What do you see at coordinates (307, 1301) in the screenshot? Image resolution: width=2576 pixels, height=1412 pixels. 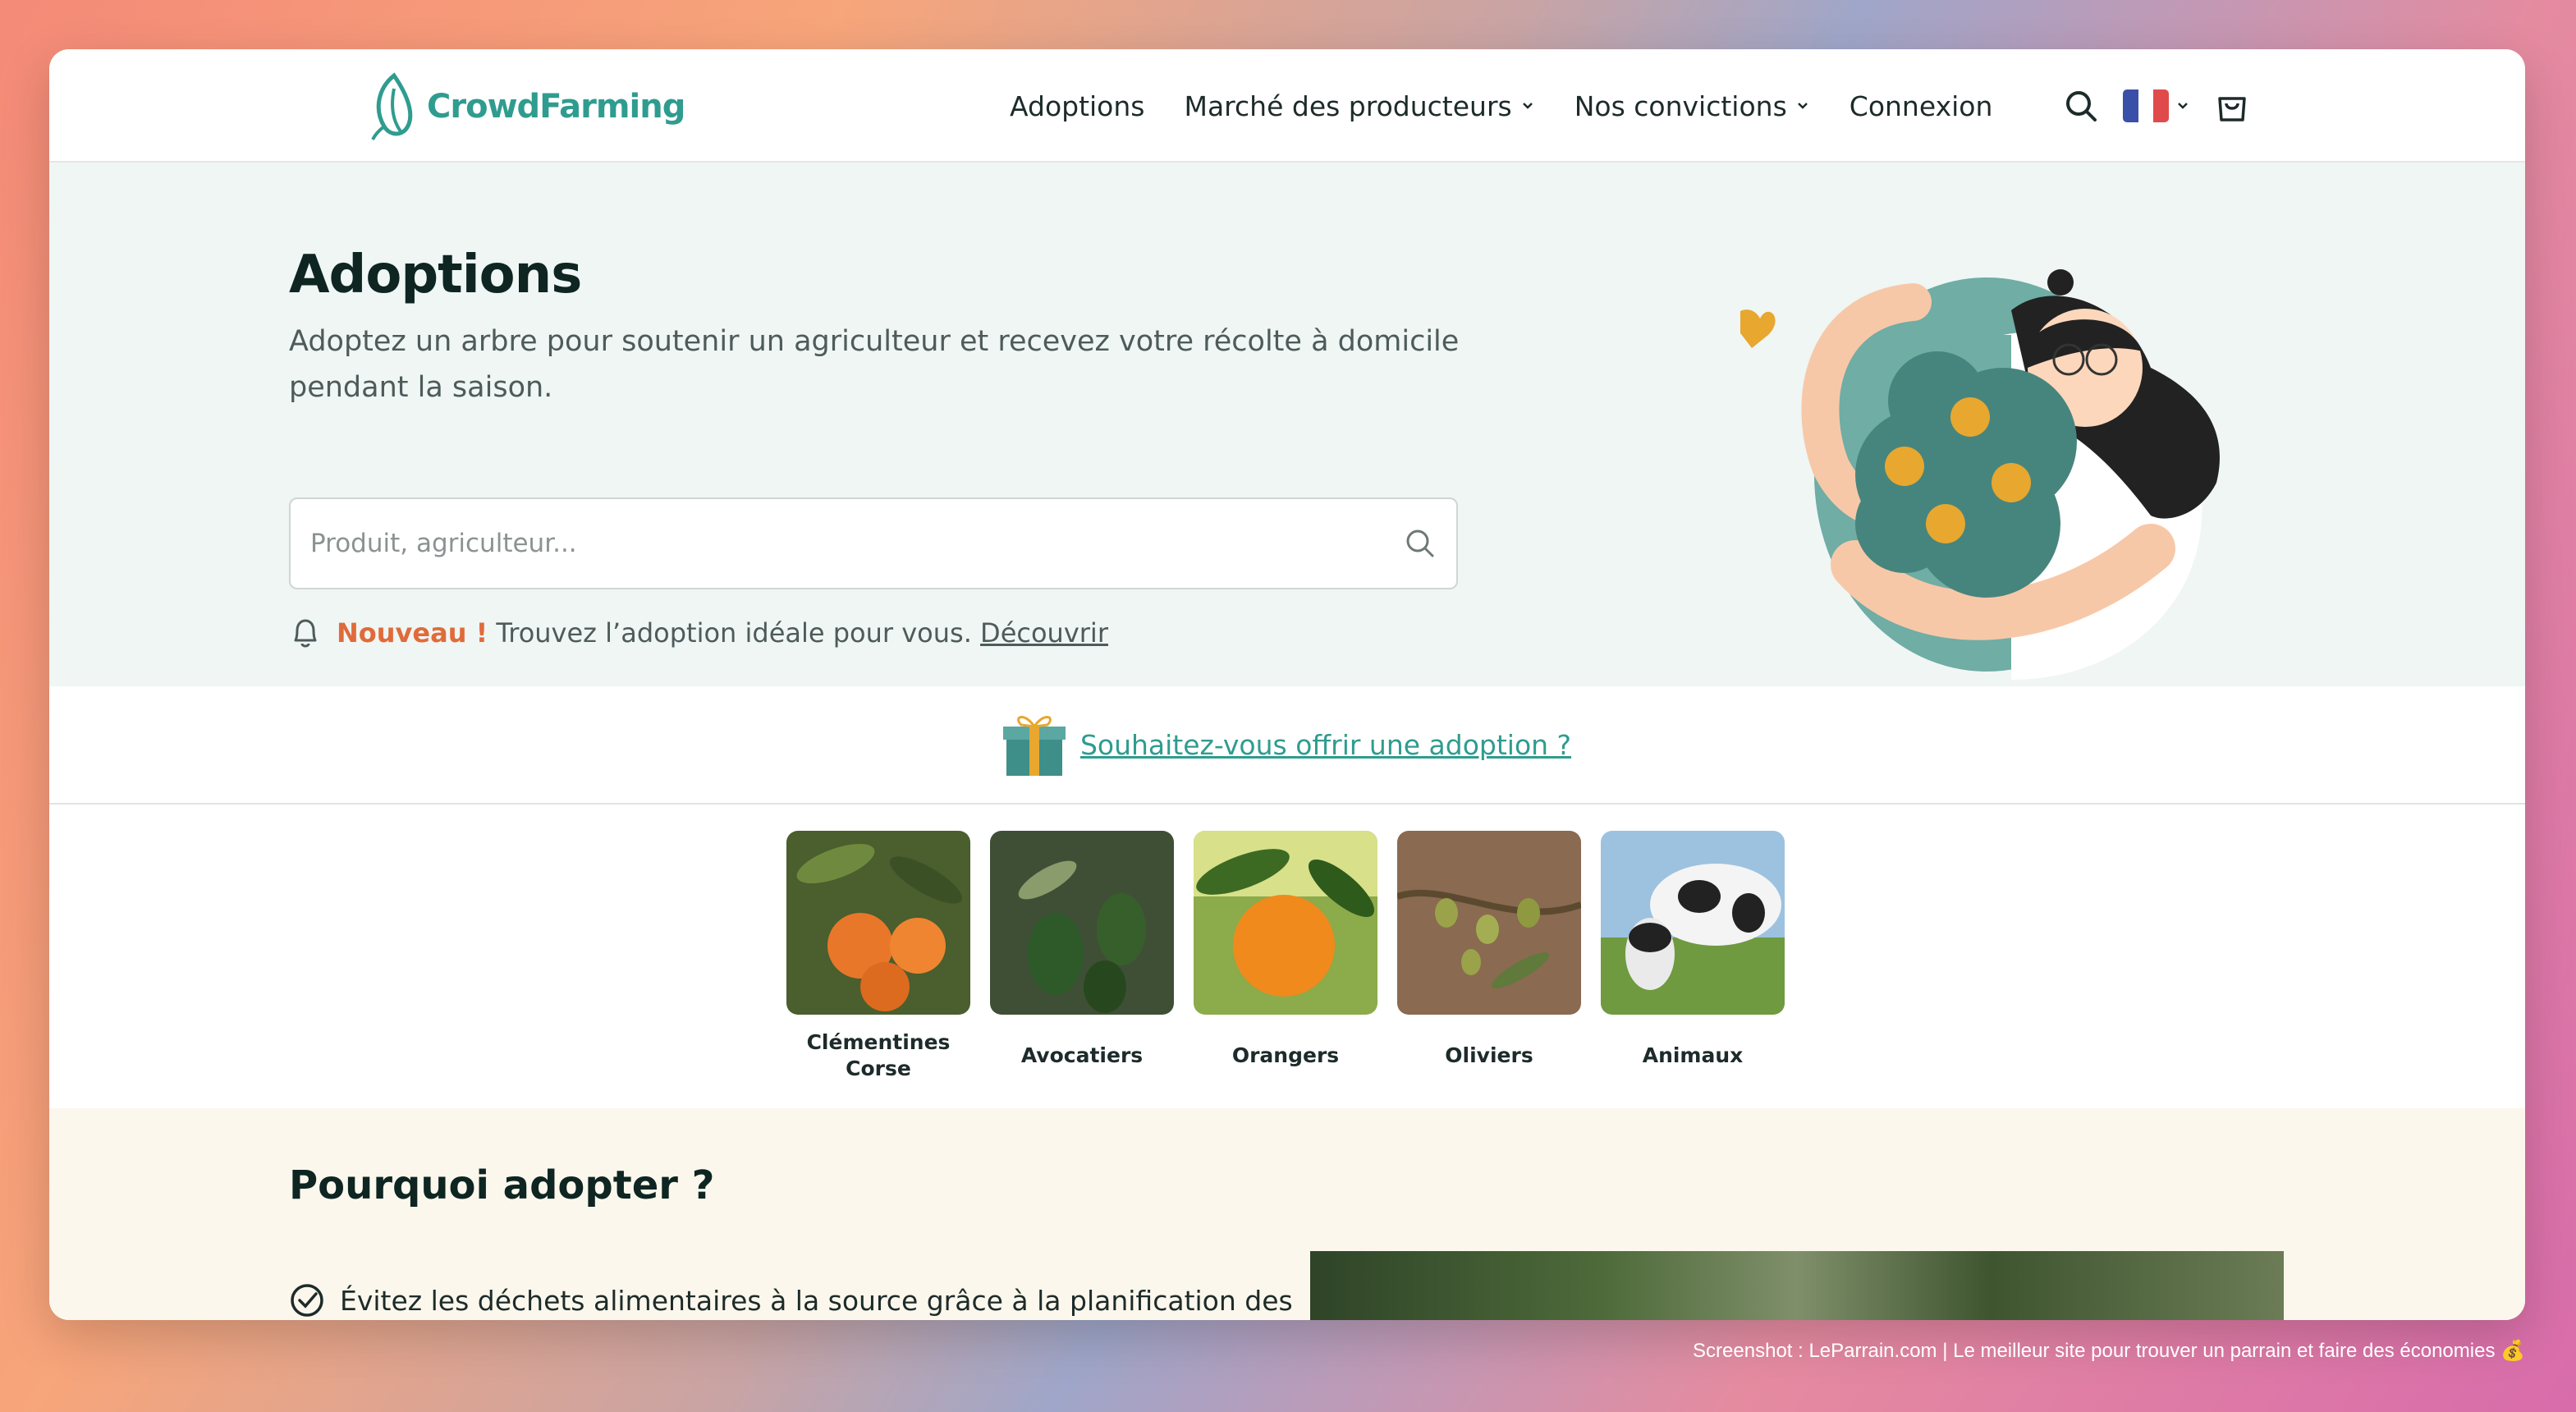 I see `check-circle-icon` at bounding box center [307, 1301].